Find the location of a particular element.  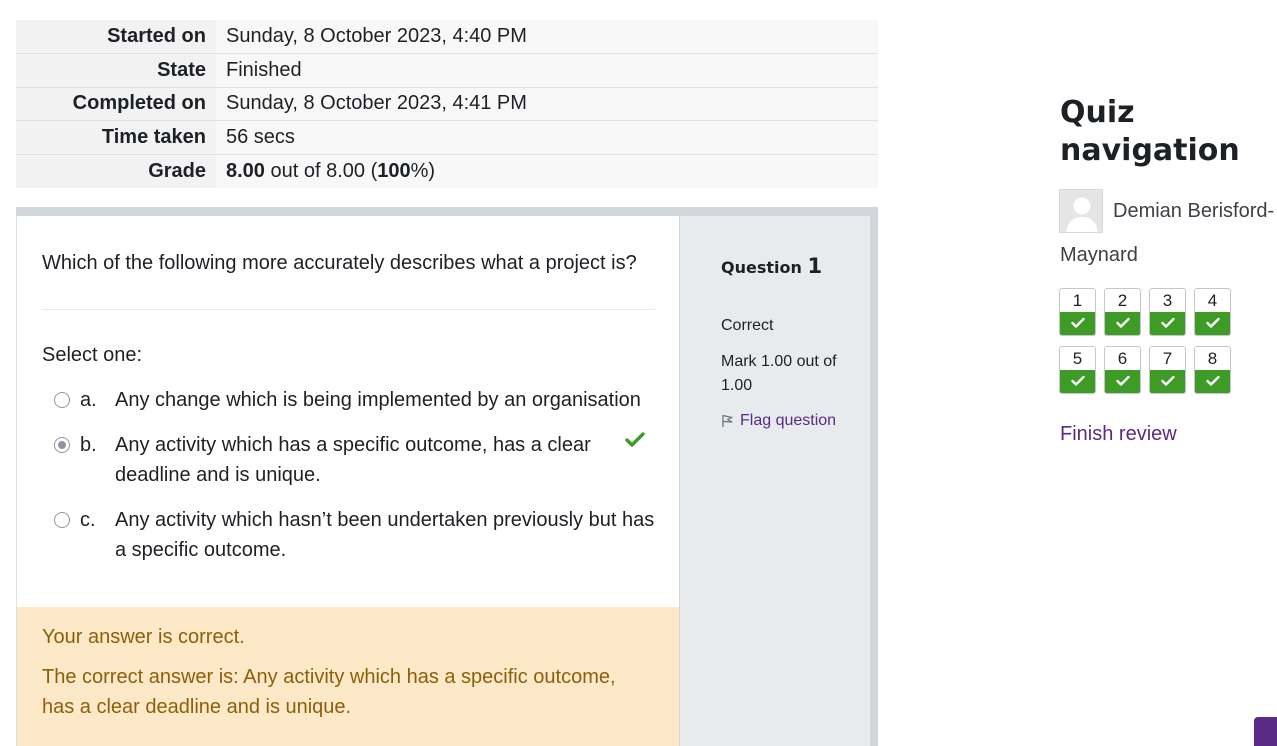

question-number-value: 1 is located at coordinates (815, 266).